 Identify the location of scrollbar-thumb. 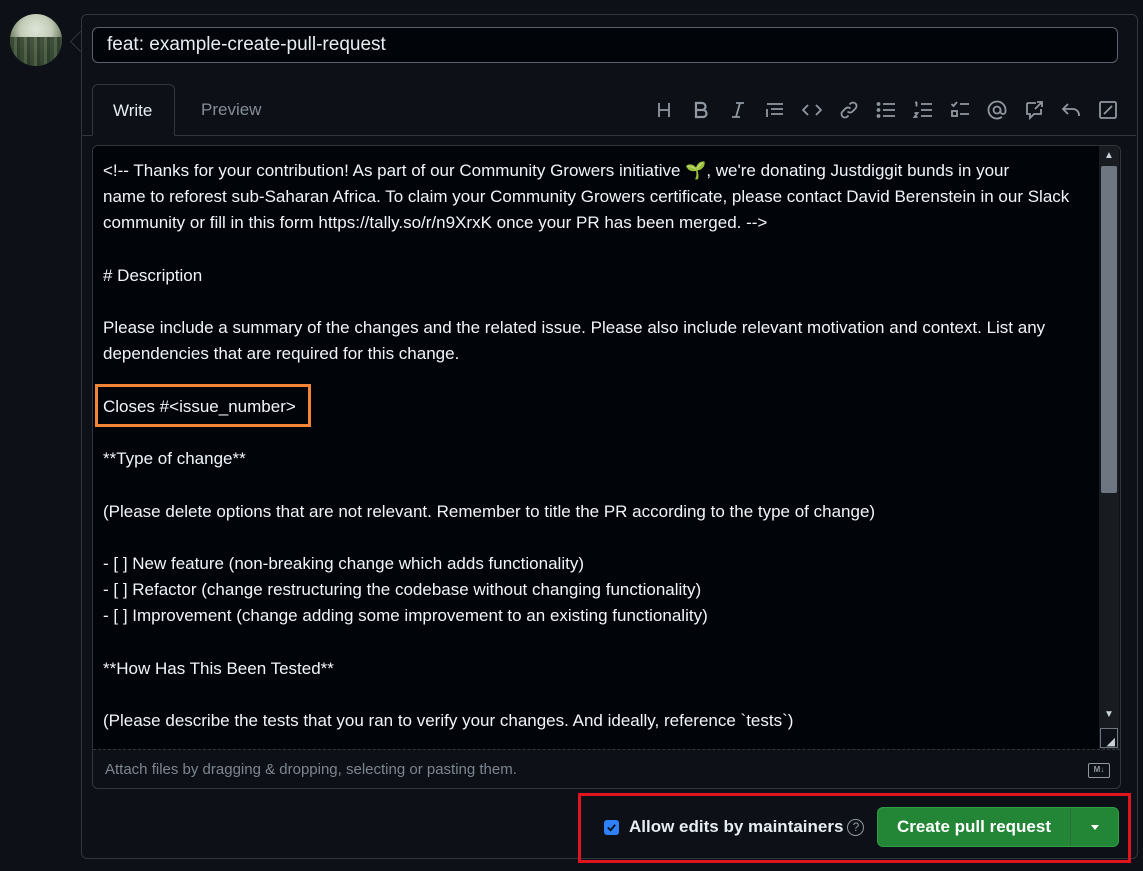
(1109, 329).